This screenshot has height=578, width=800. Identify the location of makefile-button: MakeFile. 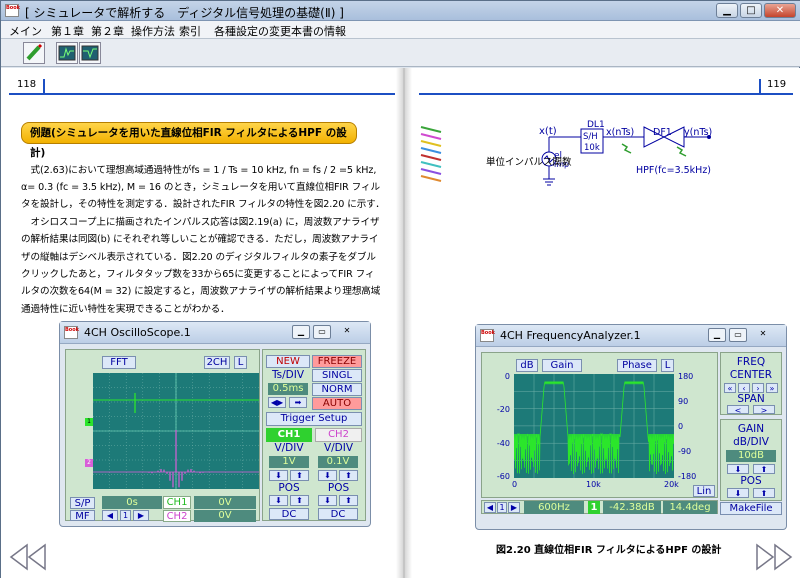
(751, 508).